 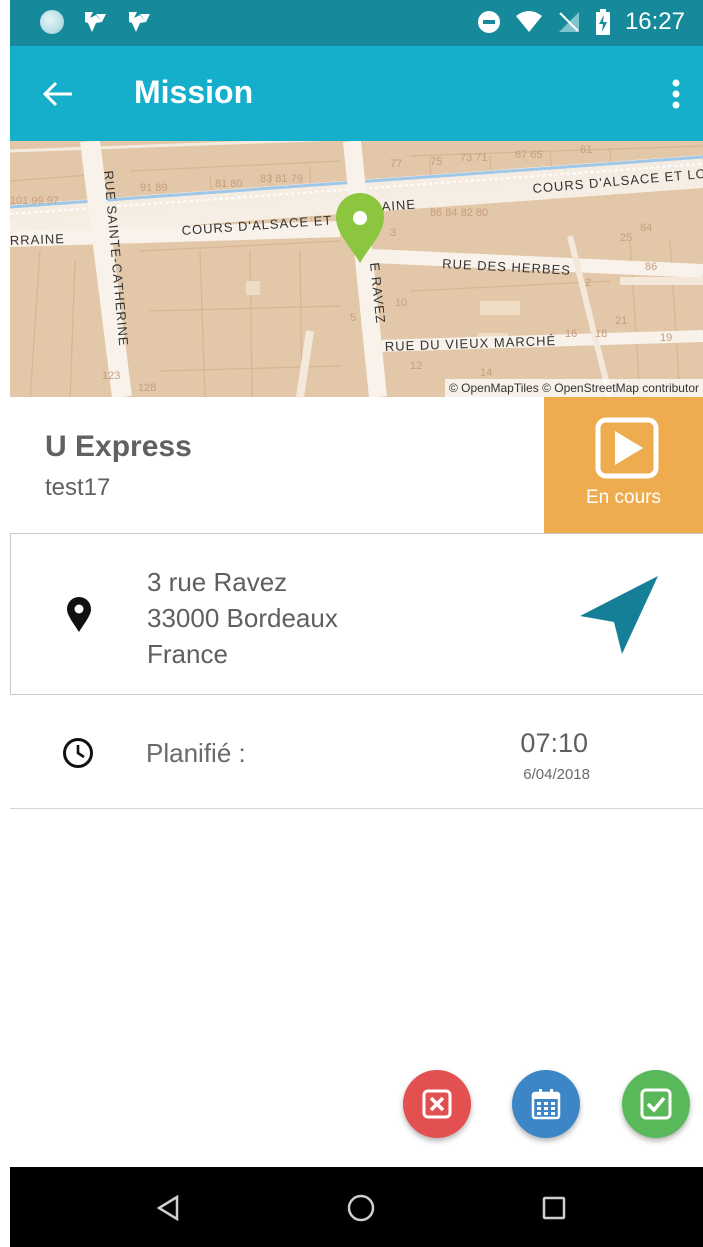 What do you see at coordinates (401, 303) in the screenshot?
I see `svg-text: 10` at bounding box center [401, 303].